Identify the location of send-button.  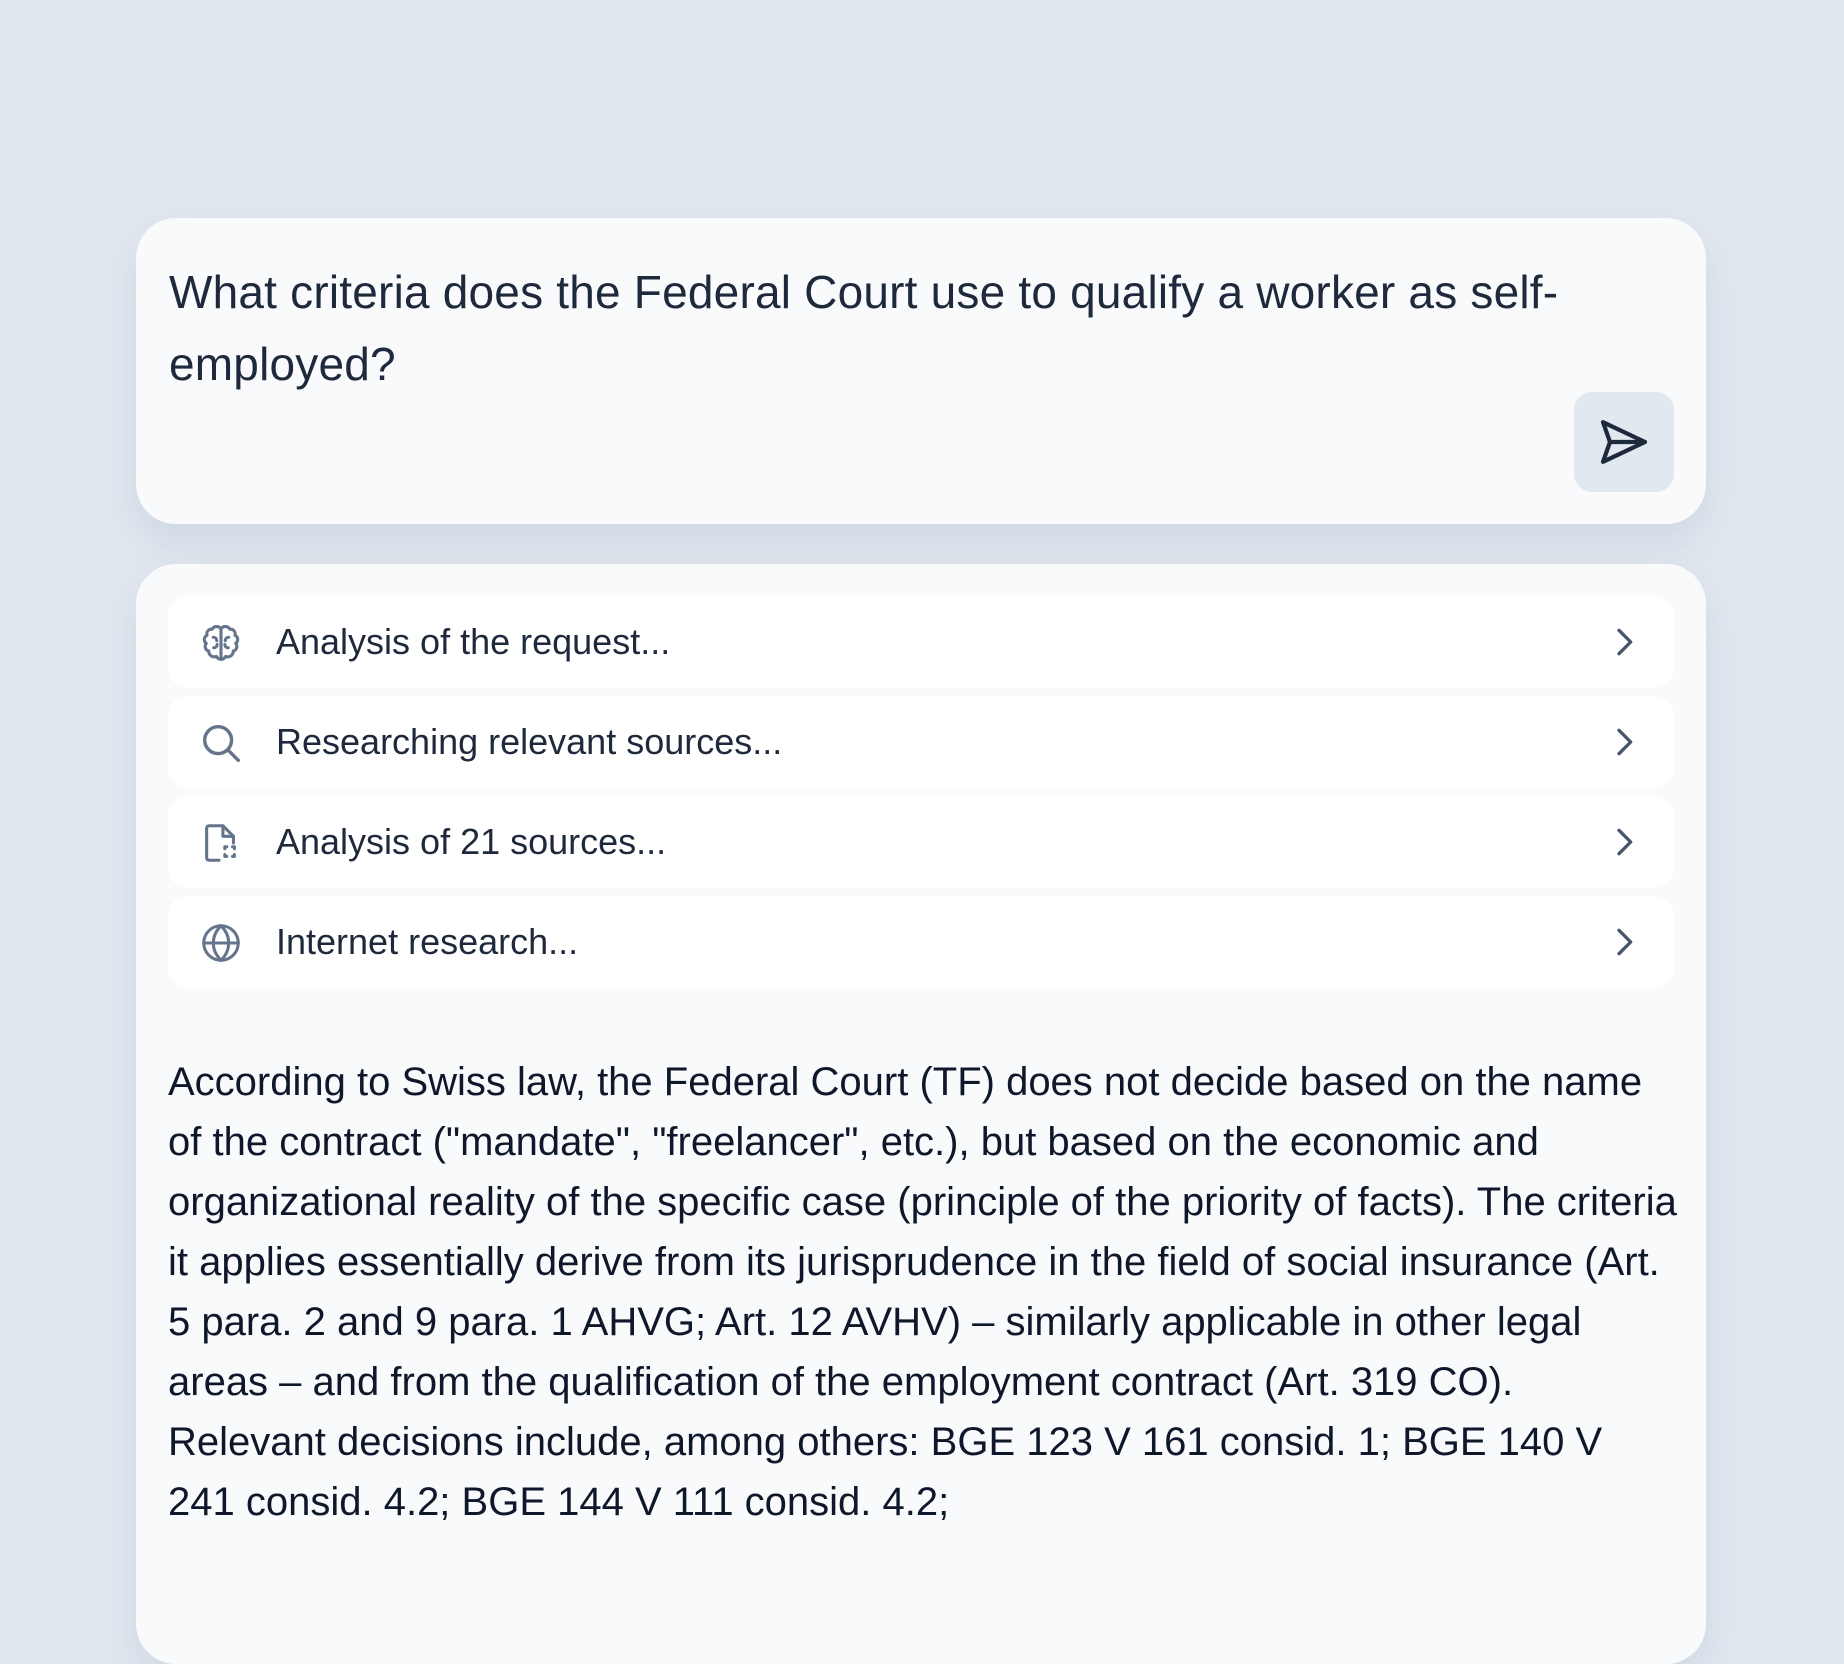
(1624, 442).